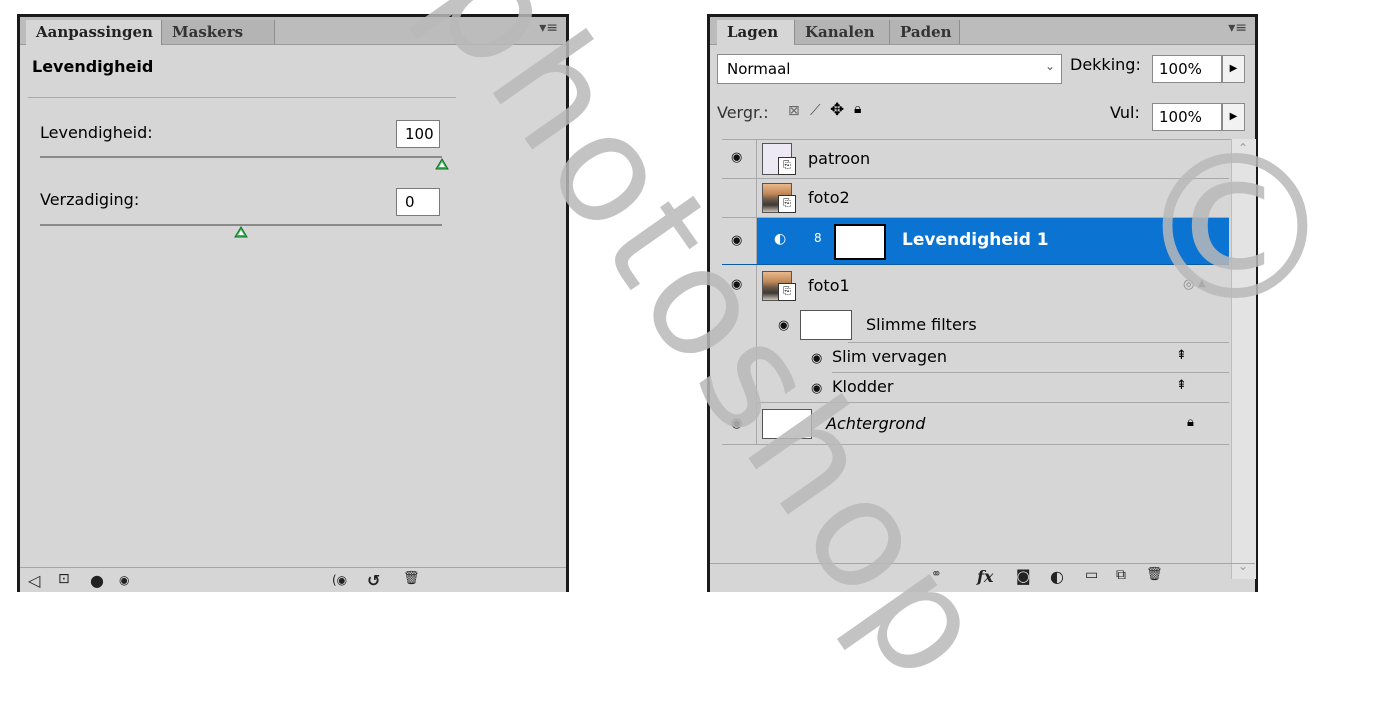 The height and width of the screenshot is (714, 1393). I want to click on layer-name: foto2, so click(829, 197).